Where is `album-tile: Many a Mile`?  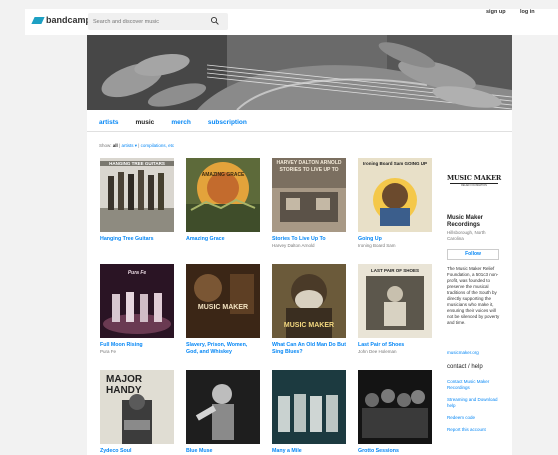
album-tile: Many a Mile is located at coordinates (309, 412).